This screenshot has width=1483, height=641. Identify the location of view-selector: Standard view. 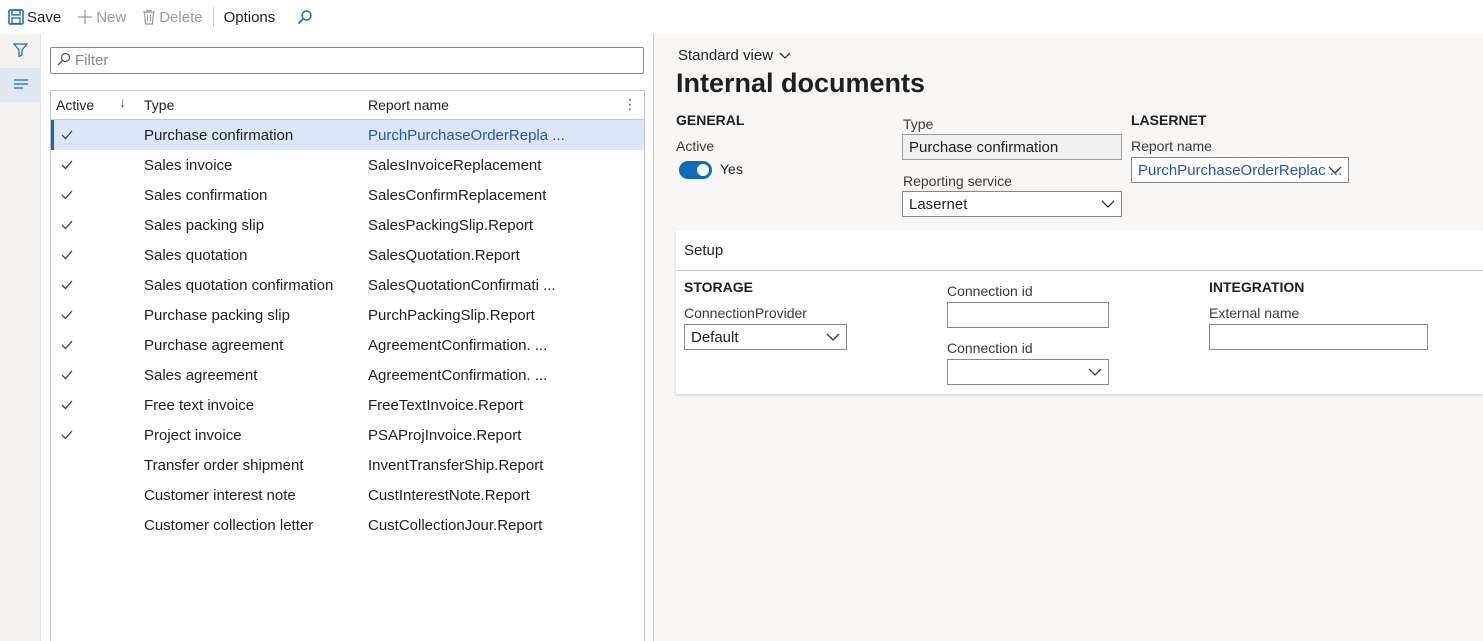
(734, 55).